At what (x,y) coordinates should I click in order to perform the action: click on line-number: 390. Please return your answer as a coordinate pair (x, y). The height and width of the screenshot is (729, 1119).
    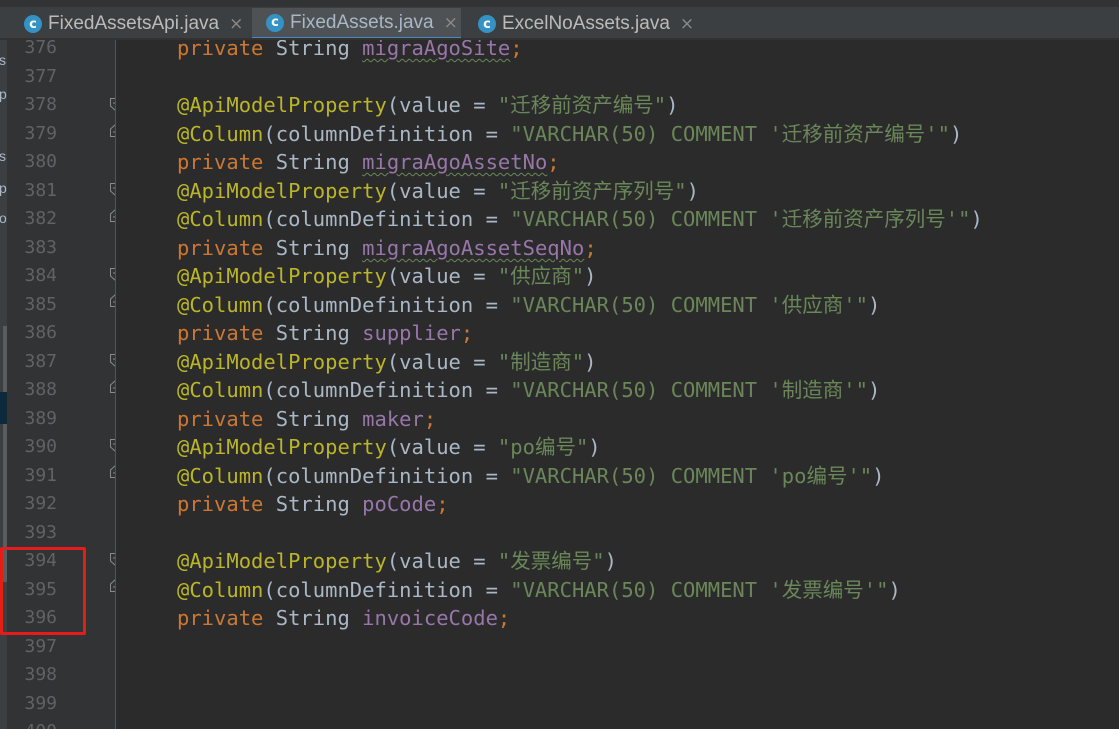
    Looking at the image, I should click on (40, 446).